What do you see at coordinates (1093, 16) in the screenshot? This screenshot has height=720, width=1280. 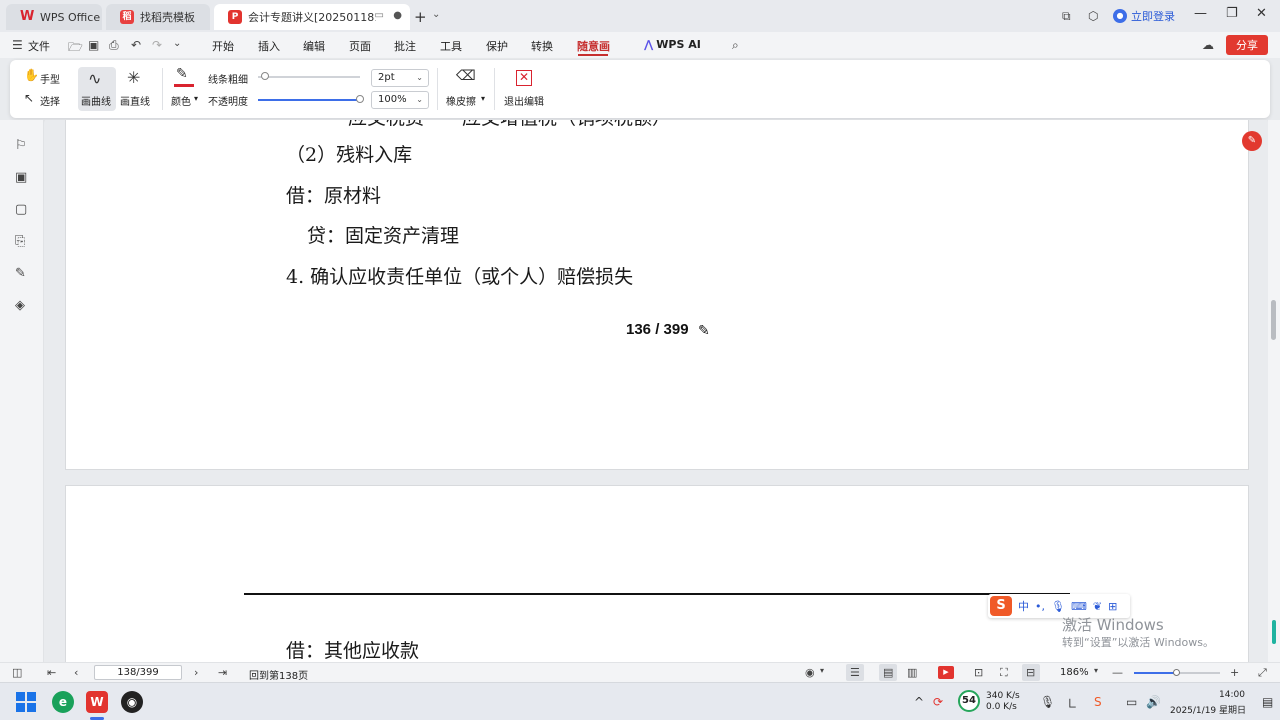 I see `cube-icon: ⬡` at bounding box center [1093, 16].